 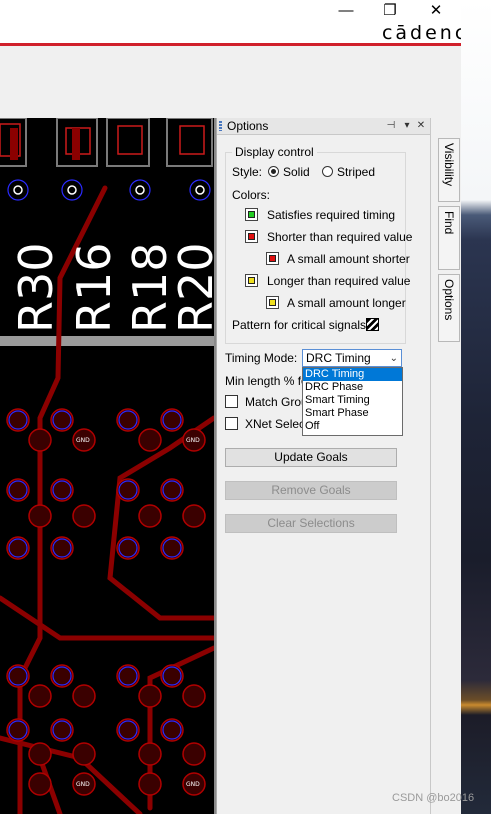 What do you see at coordinates (247, 172) in the screenshot?
I see `style-label: Style:` at bounding box center [247, 172].